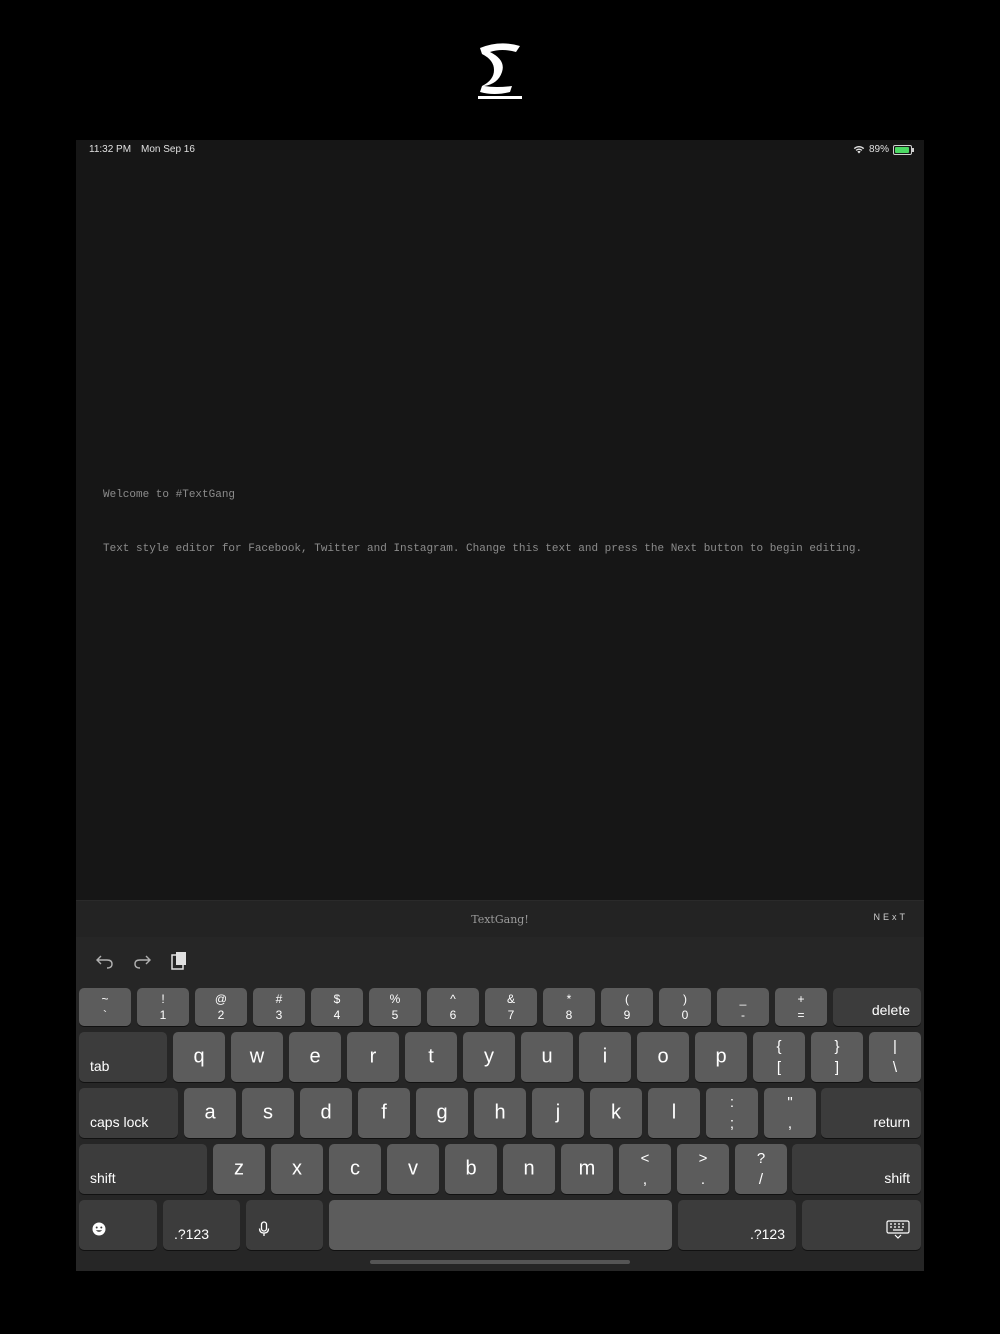 This screenshot has height=1334, width=1000. I want to click on app-logo, so click(500, 73).